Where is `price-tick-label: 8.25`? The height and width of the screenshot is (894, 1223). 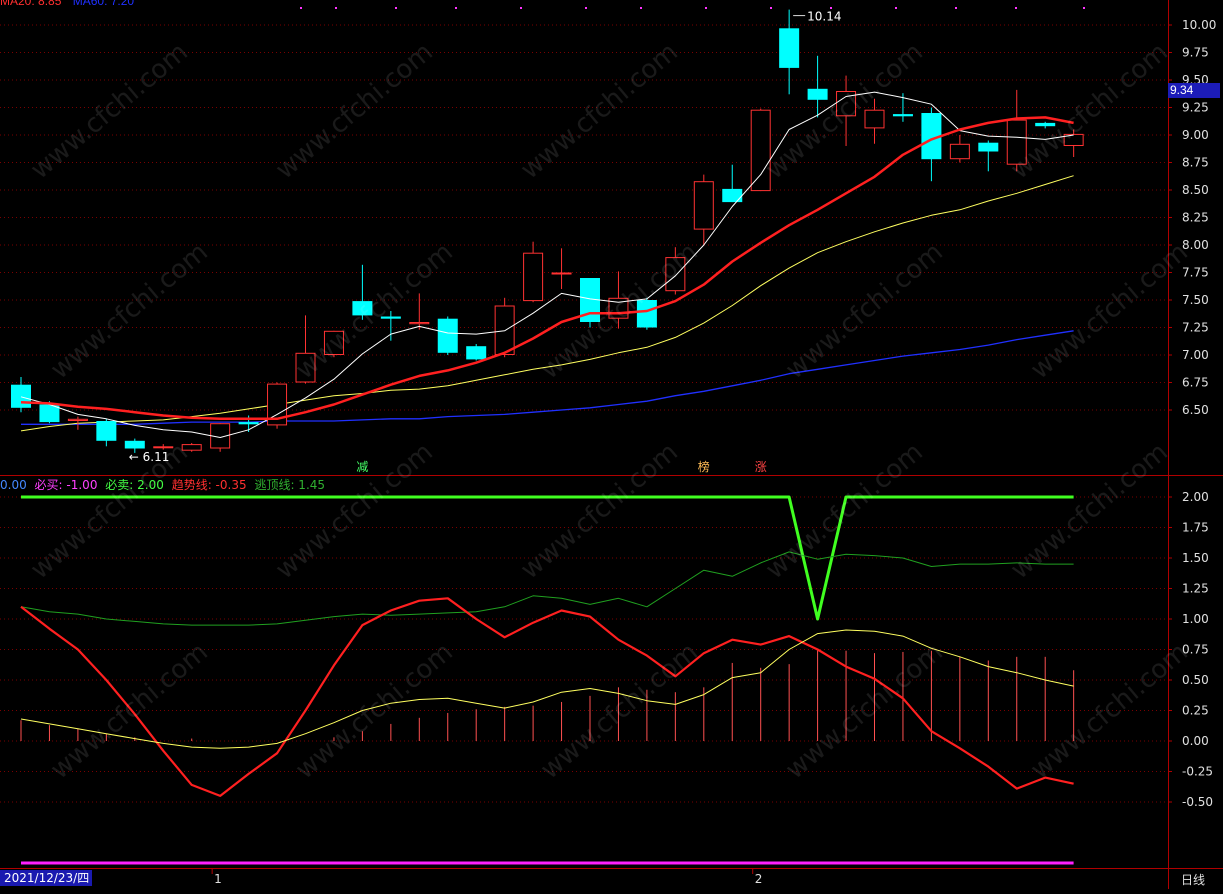 price-tick-label: 8.25 is located at coordinates (1195, 218).